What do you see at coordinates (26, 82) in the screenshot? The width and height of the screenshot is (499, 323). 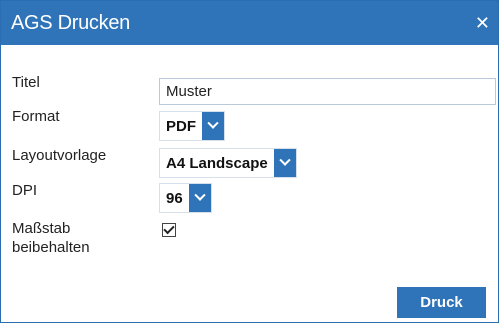 I see `titel-label: Titel` at bounding box center [26, 82].